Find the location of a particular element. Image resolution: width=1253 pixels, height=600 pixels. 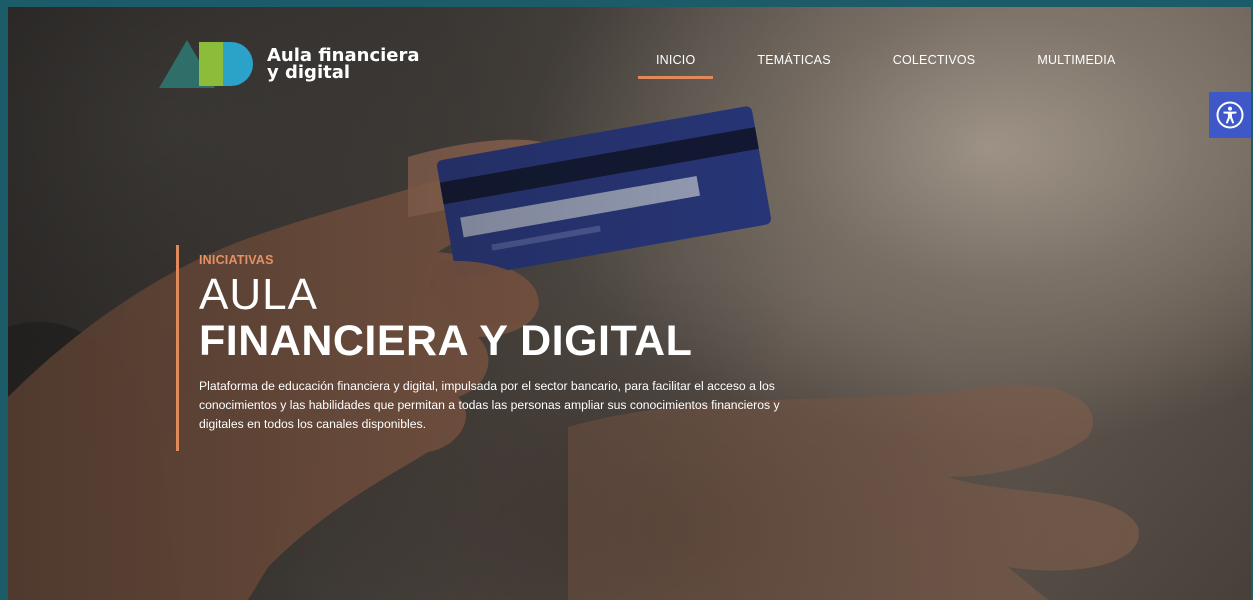

logo-wordmark: Aula financiera y digital is located at coordinates (343, 65).